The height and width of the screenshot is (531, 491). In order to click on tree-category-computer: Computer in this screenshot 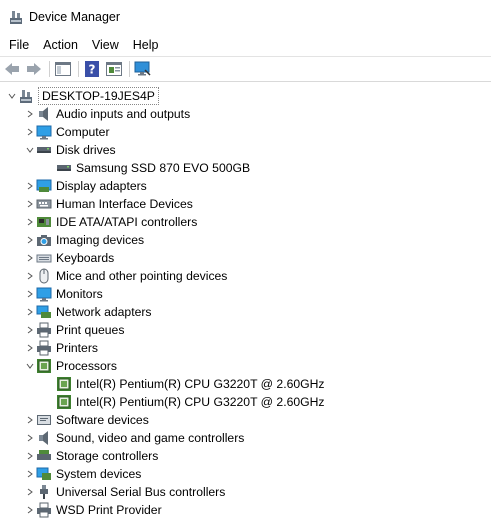, I will do `click(245, 132)`.